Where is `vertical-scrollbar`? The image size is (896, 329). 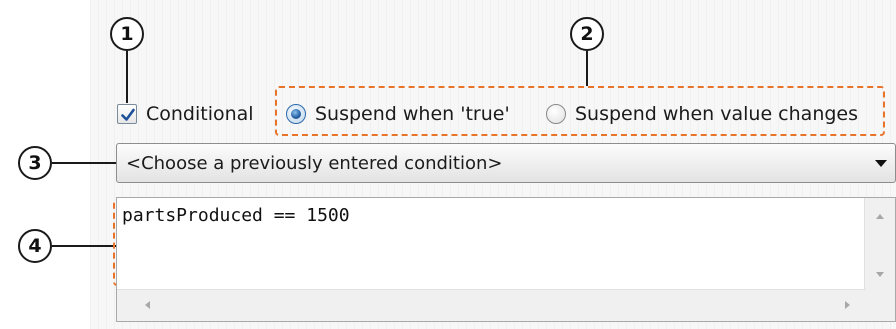 vertical-scrollbar is located at coordinates (879, 244).